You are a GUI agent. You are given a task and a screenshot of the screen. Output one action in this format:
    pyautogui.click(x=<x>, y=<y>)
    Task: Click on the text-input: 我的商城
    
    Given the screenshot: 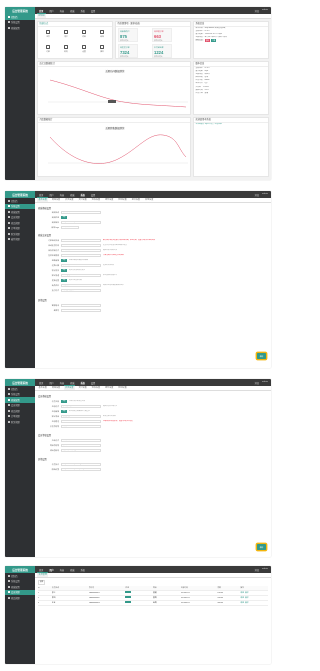 What is the action you would take?
    pyautogui.click(x=81, y=212)
    